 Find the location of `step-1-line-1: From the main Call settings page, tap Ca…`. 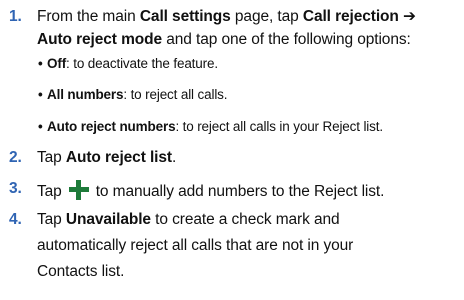

step-1-line-1: From the main Call settings page, tap Ca… is located at coordinates (226, 16).